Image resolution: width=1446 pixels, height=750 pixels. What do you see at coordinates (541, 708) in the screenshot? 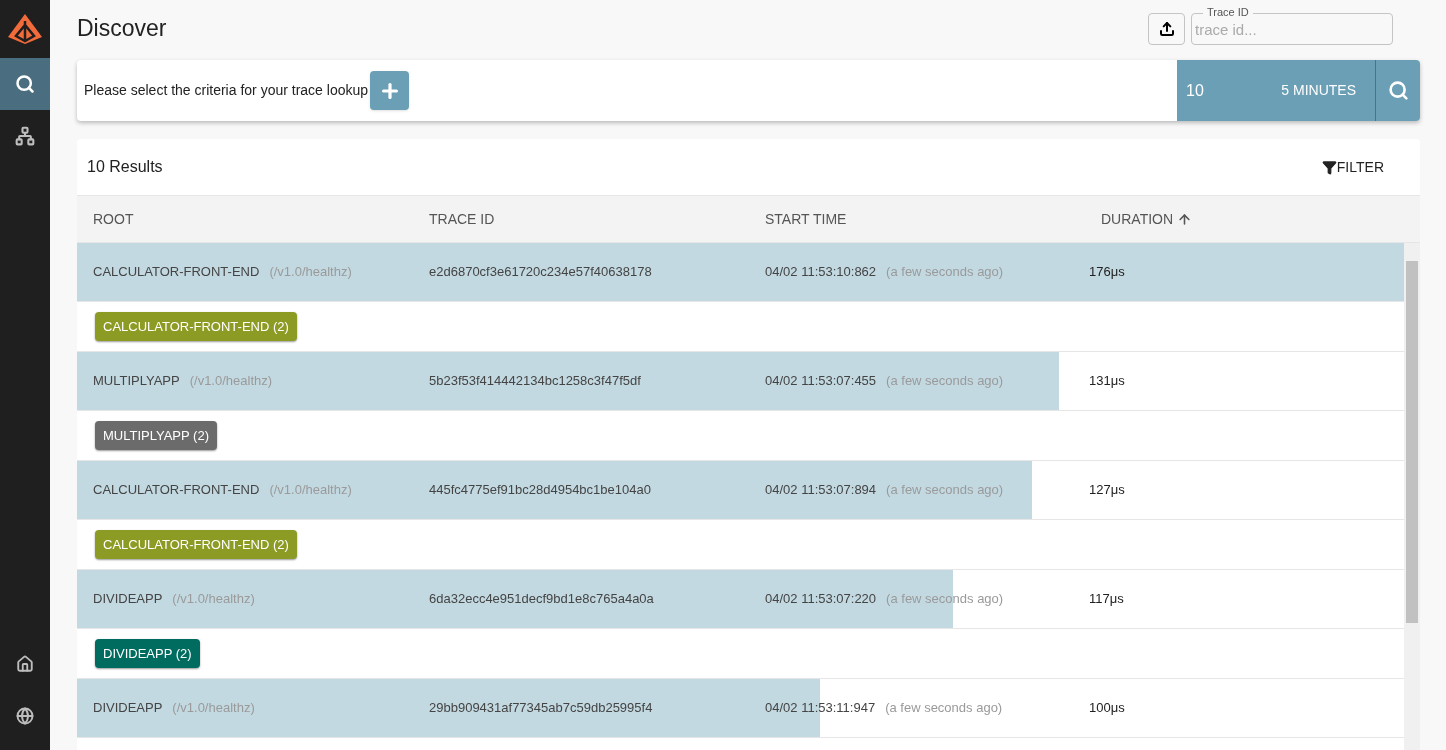
I see `trace-id: 29bb909431af77345ab7c59db25995f4` at bounding box center [541, 708].